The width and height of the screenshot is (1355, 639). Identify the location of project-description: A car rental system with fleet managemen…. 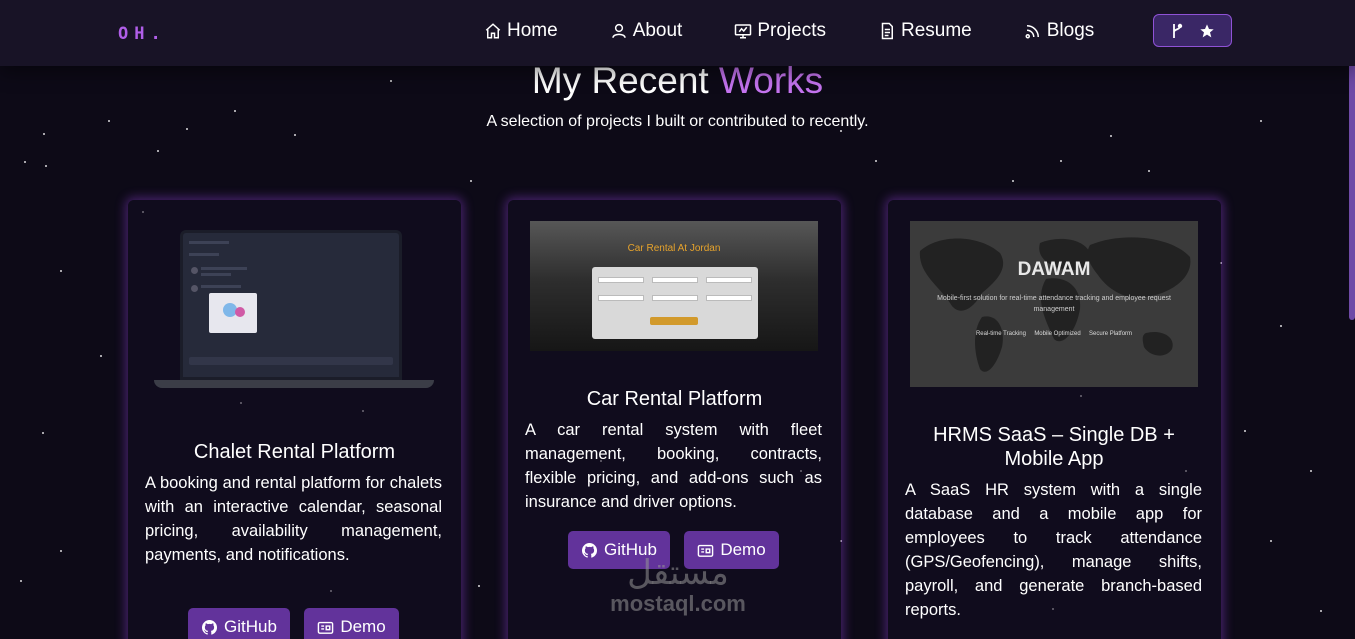
(673, 466).